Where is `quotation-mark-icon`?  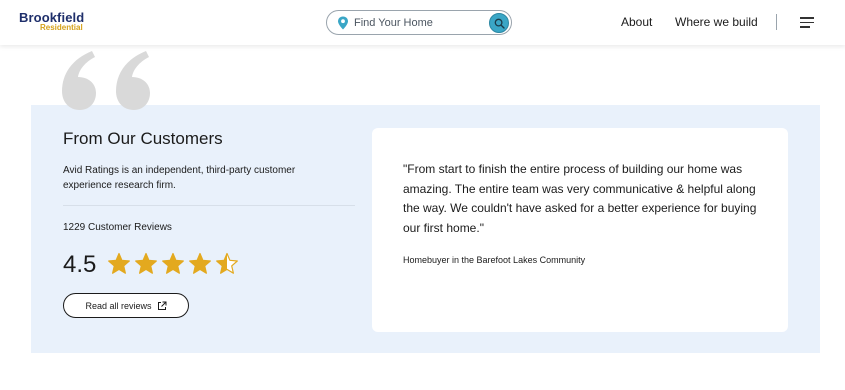 quotation-mark-icon is located at coordinates (106, 80).